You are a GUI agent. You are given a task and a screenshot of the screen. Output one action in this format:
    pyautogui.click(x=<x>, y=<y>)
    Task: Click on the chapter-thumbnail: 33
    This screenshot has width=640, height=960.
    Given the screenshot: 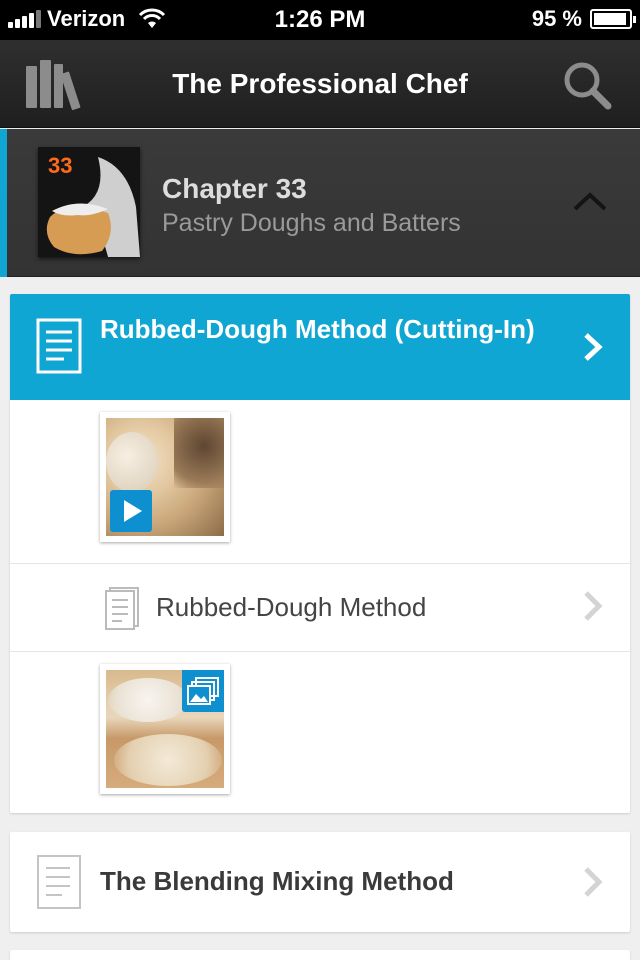 What is the action you would take?
    pyautogui.click(x=89, y=202)
    